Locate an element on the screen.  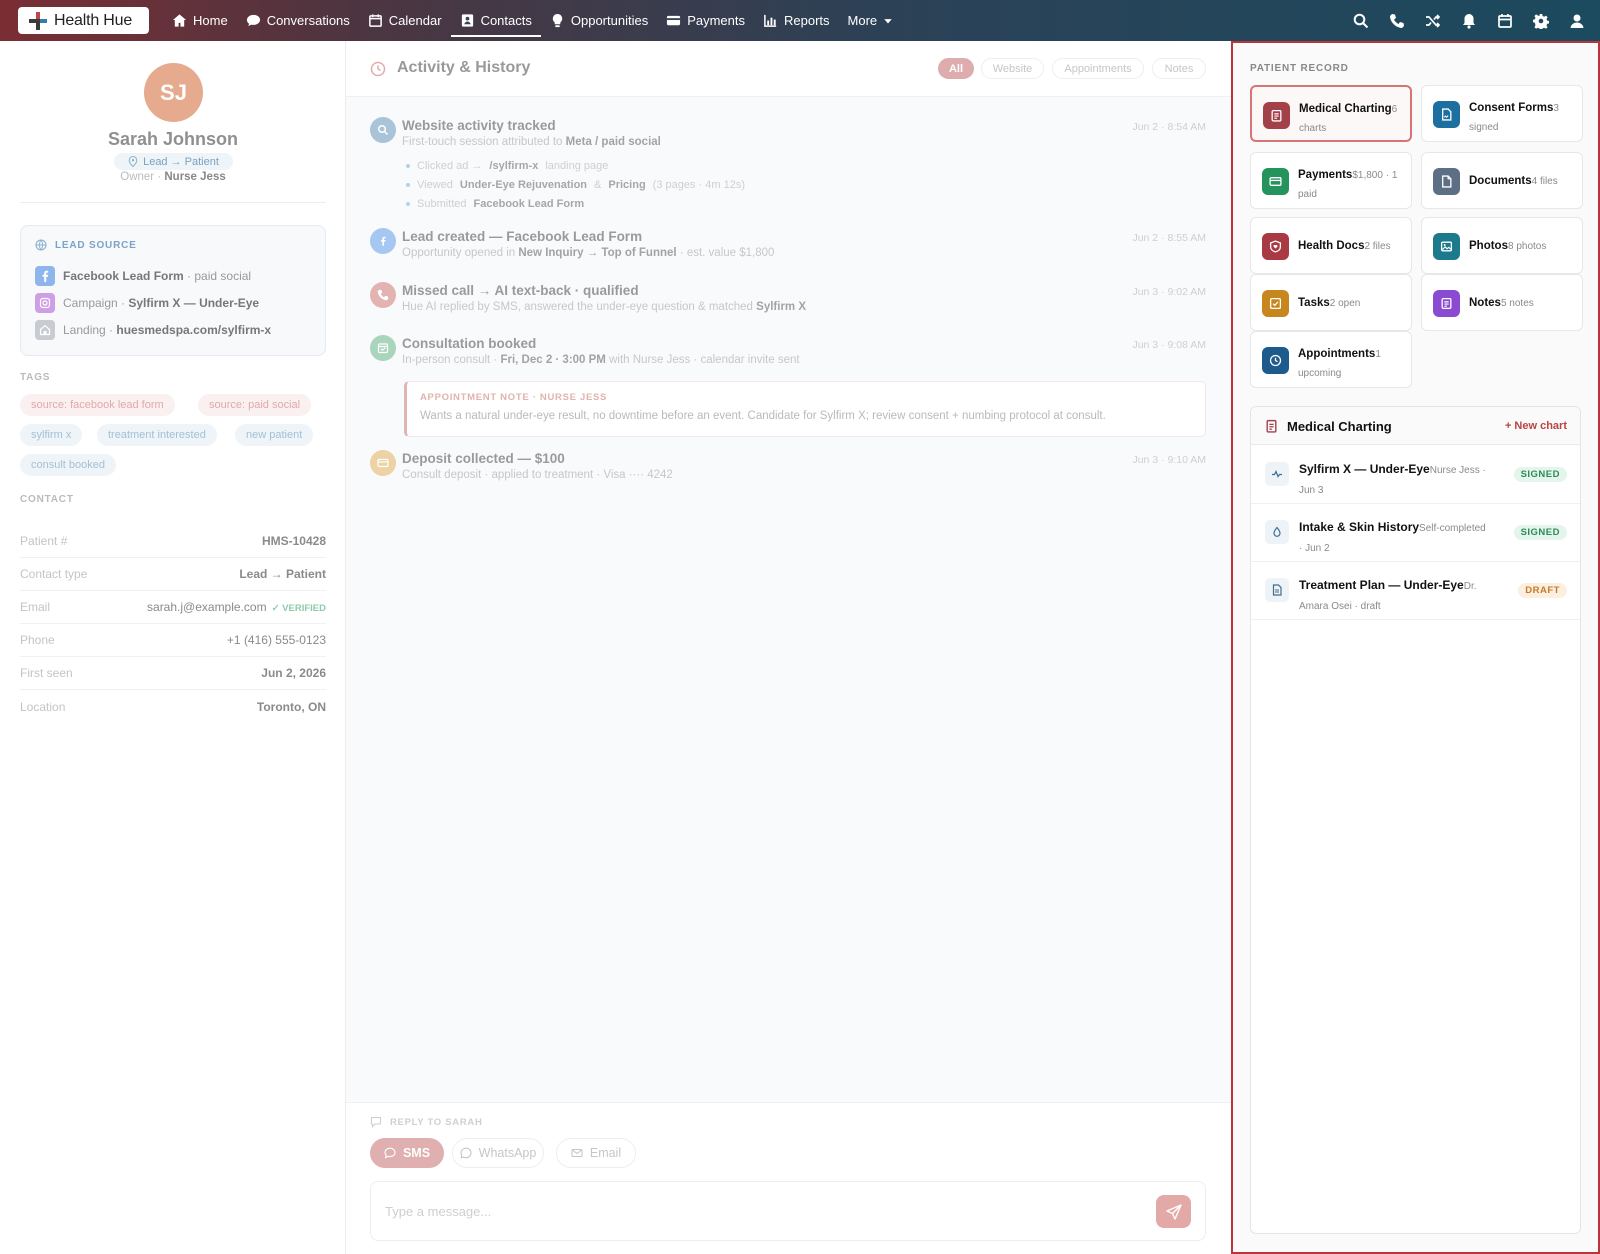
nav-payments: Payments is located at coordinates (705, 20).